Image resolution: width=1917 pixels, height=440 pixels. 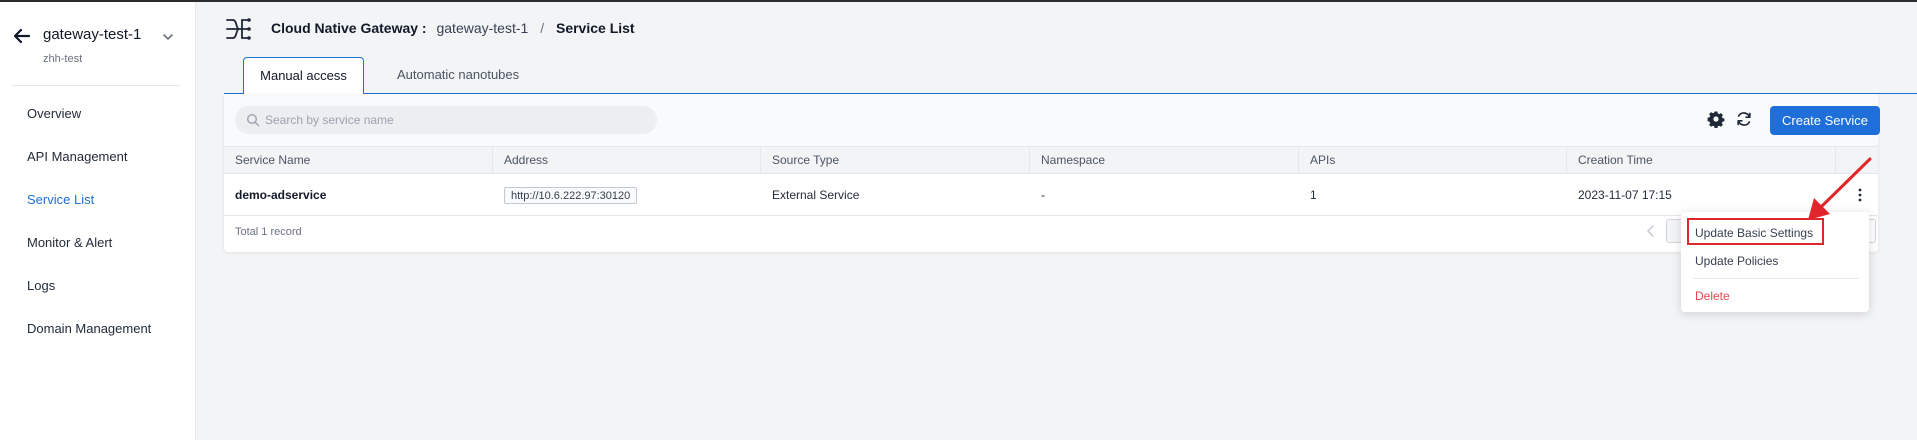 What do you see at coordinates (63, 59) in the screenshot?
I see `workspace-name: zhh-test` at bounding box center [63, 59].